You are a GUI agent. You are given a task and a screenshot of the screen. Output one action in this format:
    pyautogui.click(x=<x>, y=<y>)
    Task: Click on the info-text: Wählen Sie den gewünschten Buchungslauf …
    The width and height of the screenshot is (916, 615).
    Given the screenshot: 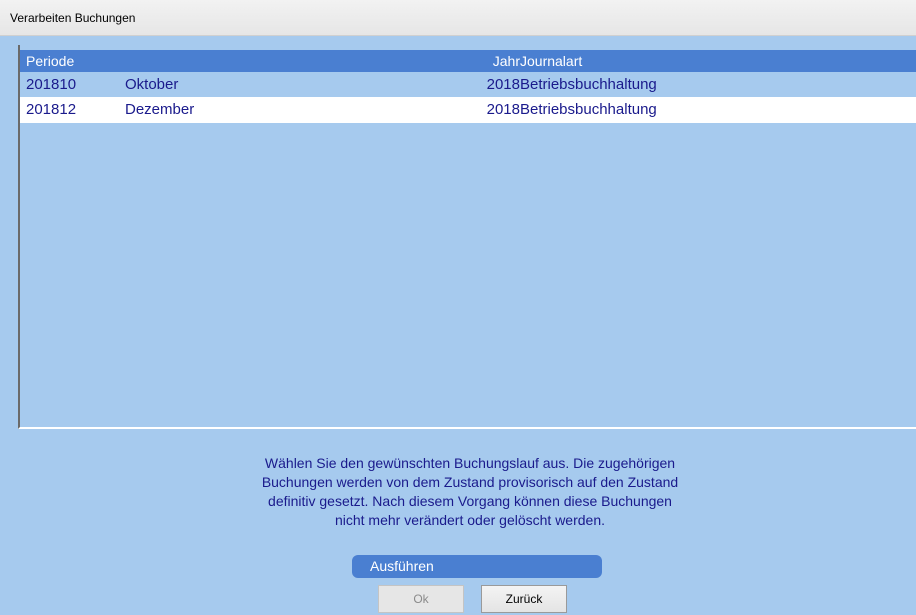 What is the action you would take?
    pyautogui.click(x=470, y=492)
    